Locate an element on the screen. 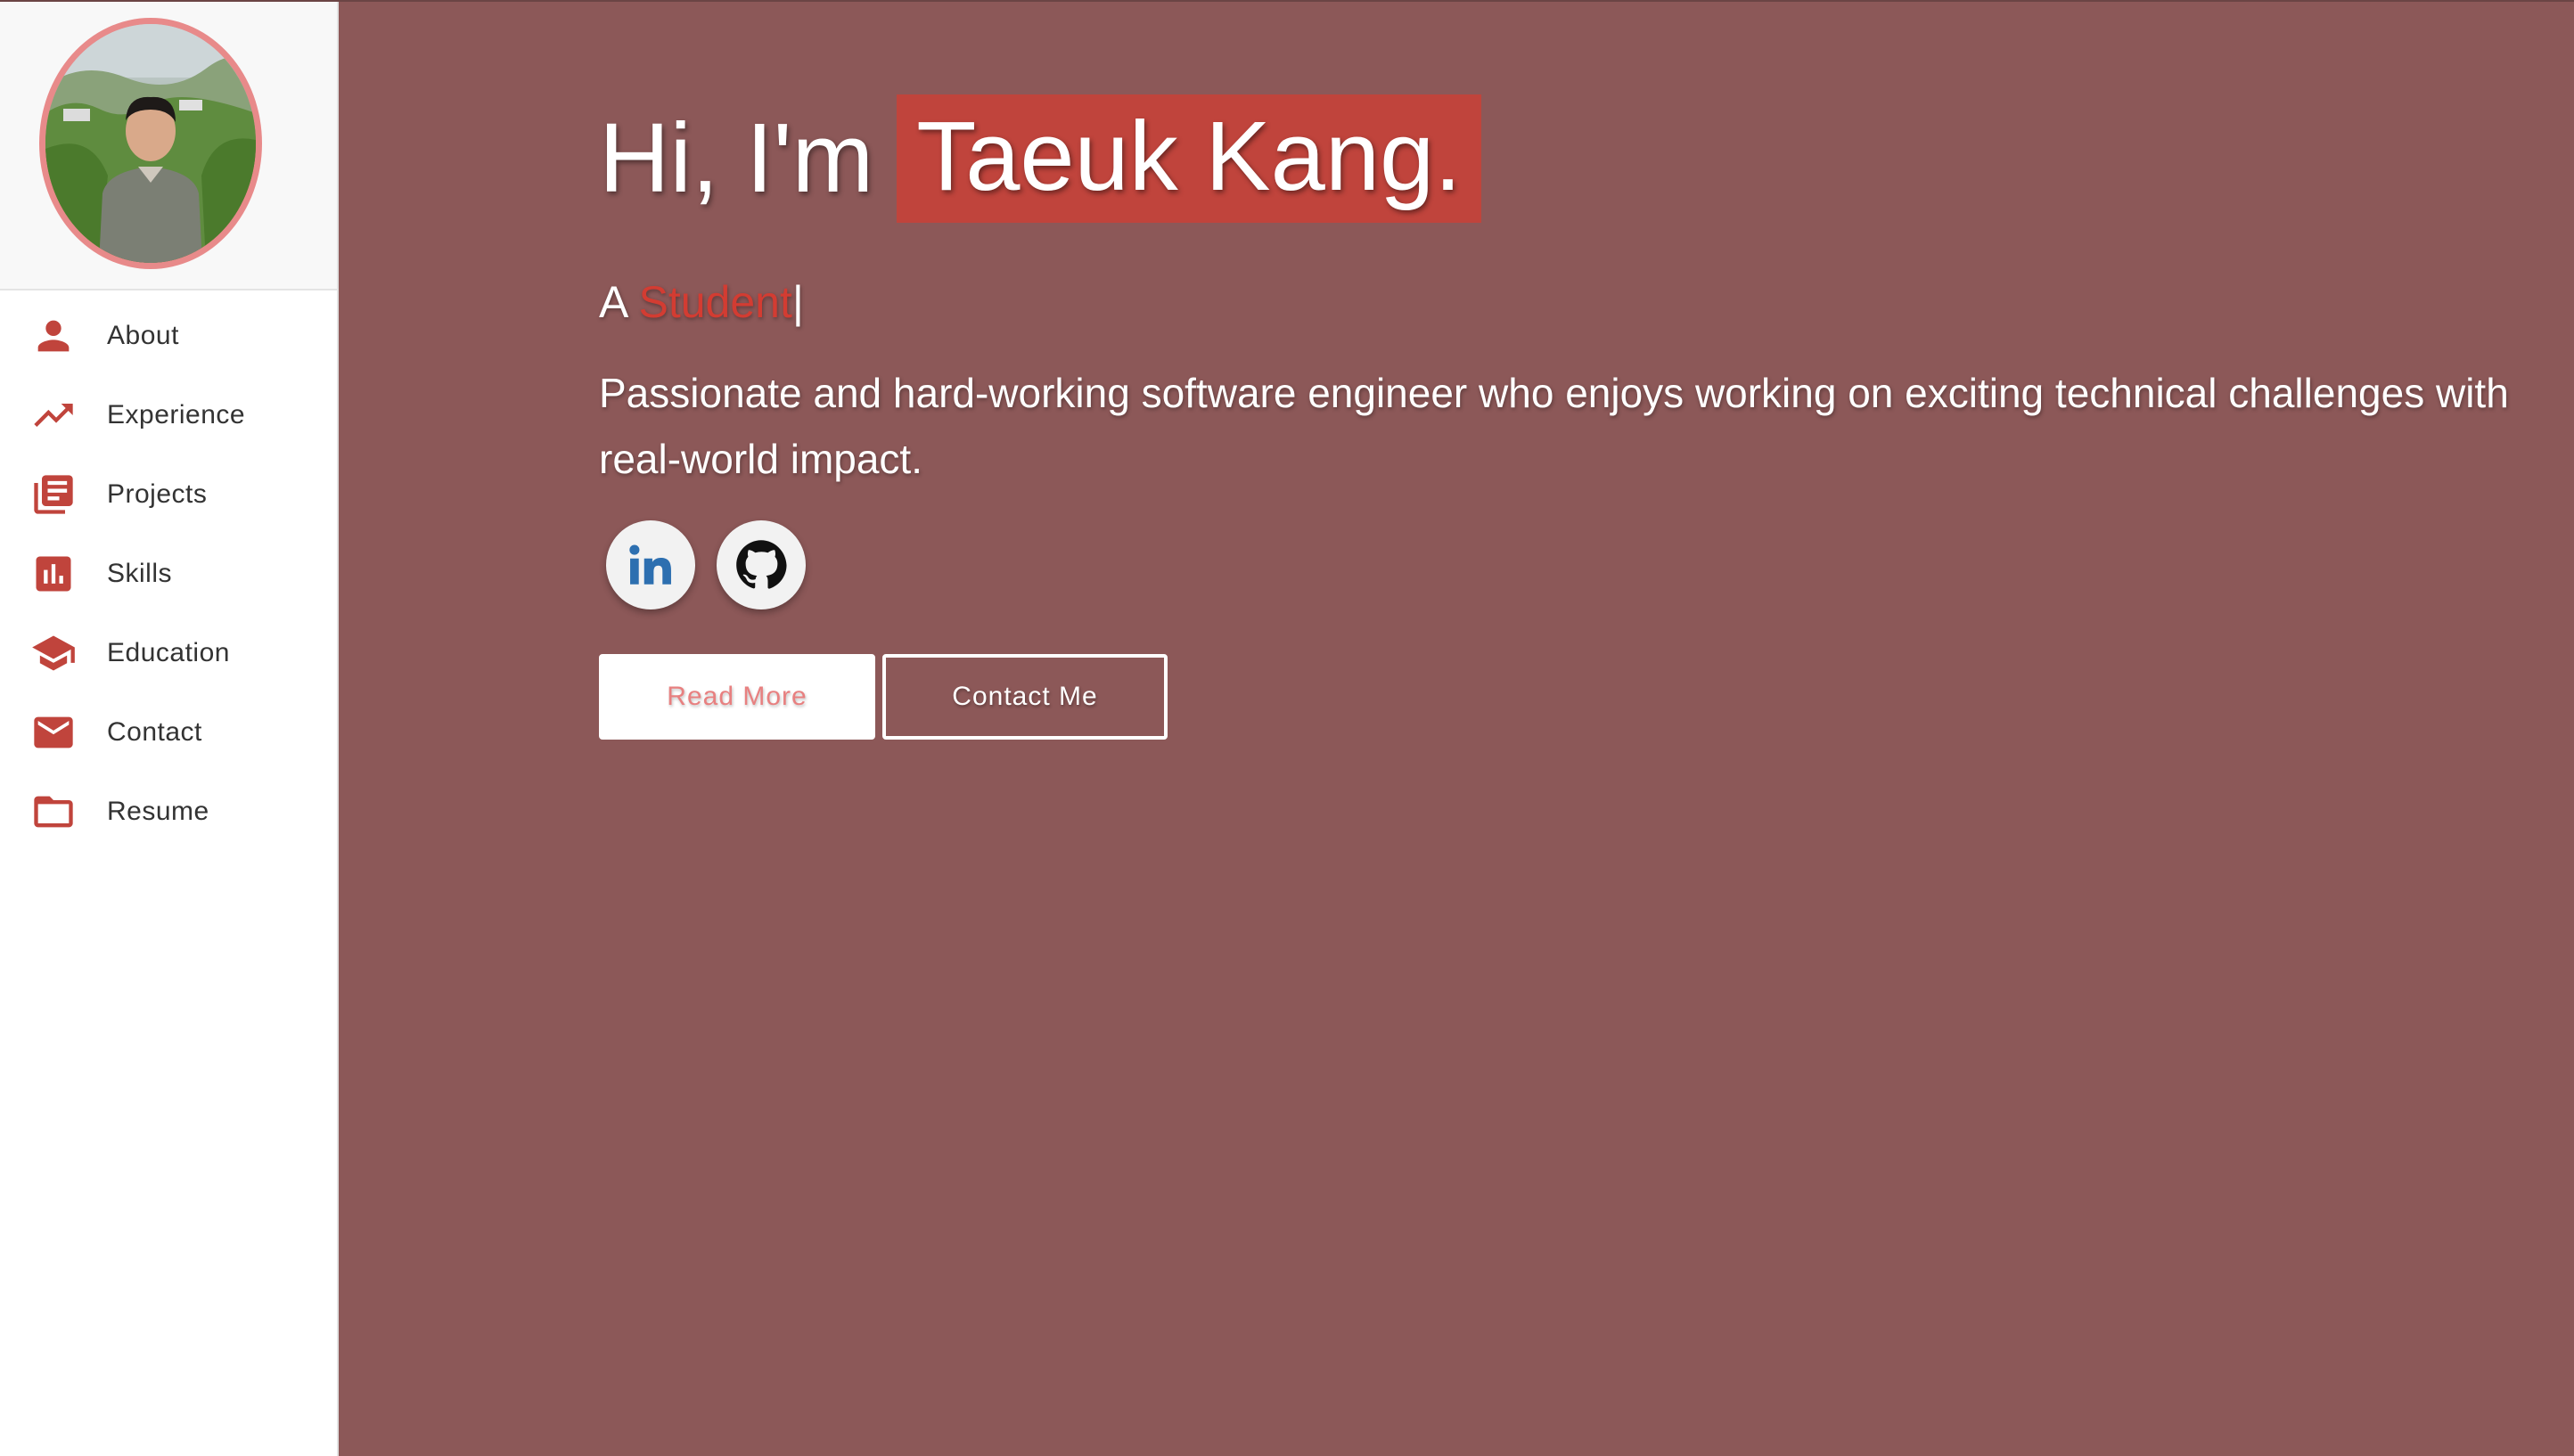 The width and height of the screenshot is (2574, 1456). profile-photo is located at coordinates (150, 143).